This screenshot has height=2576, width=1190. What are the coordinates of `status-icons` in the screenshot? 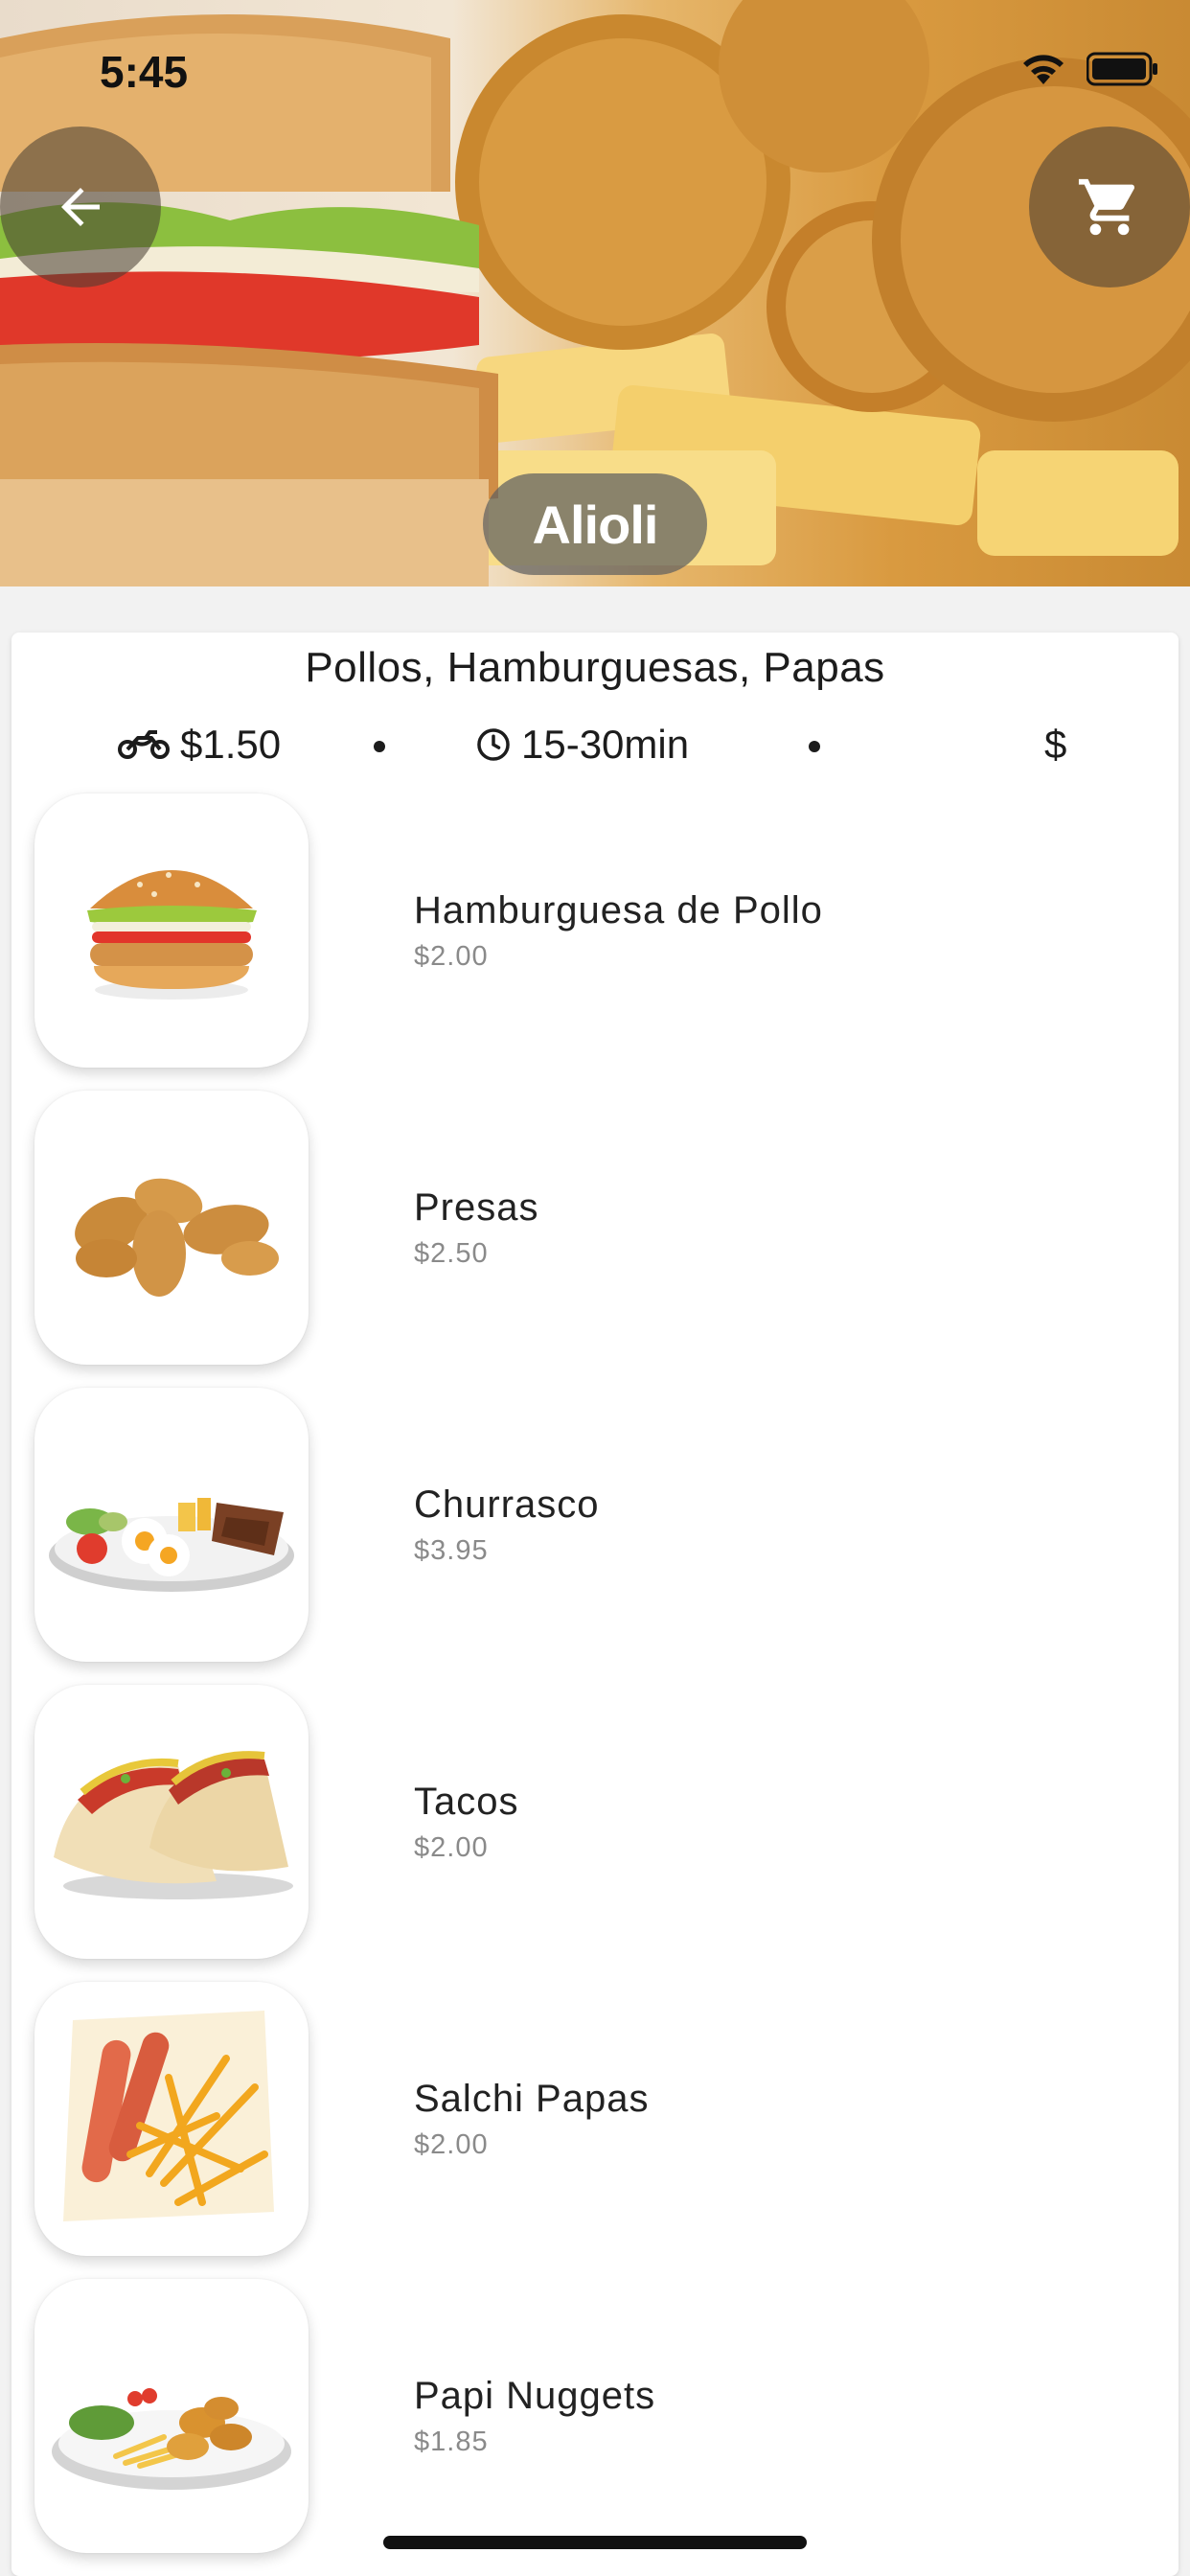 It's located at (1089, 69).